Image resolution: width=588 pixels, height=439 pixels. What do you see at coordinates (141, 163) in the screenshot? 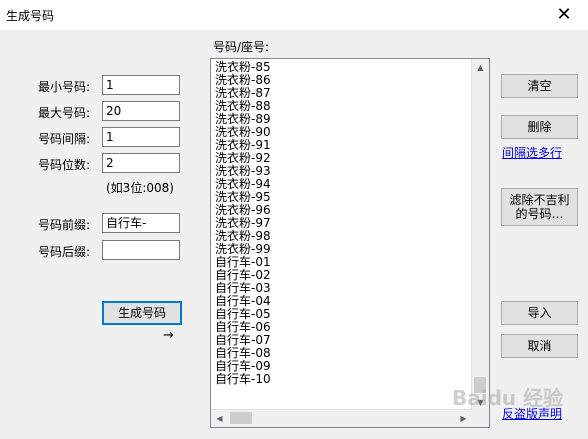
I see `digits-input: 2` at bounding box center [141, 163].